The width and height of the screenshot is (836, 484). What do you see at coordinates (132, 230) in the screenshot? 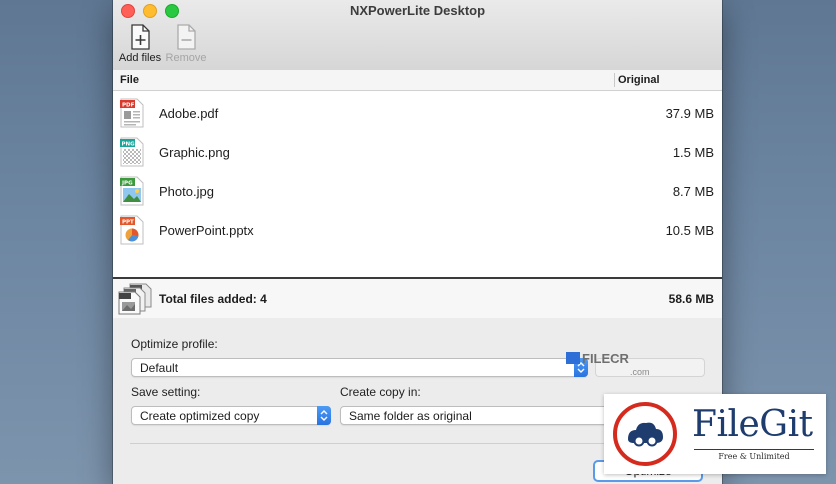
I see `ppt-file-icon: PPT` at bounding box center [132, 230].